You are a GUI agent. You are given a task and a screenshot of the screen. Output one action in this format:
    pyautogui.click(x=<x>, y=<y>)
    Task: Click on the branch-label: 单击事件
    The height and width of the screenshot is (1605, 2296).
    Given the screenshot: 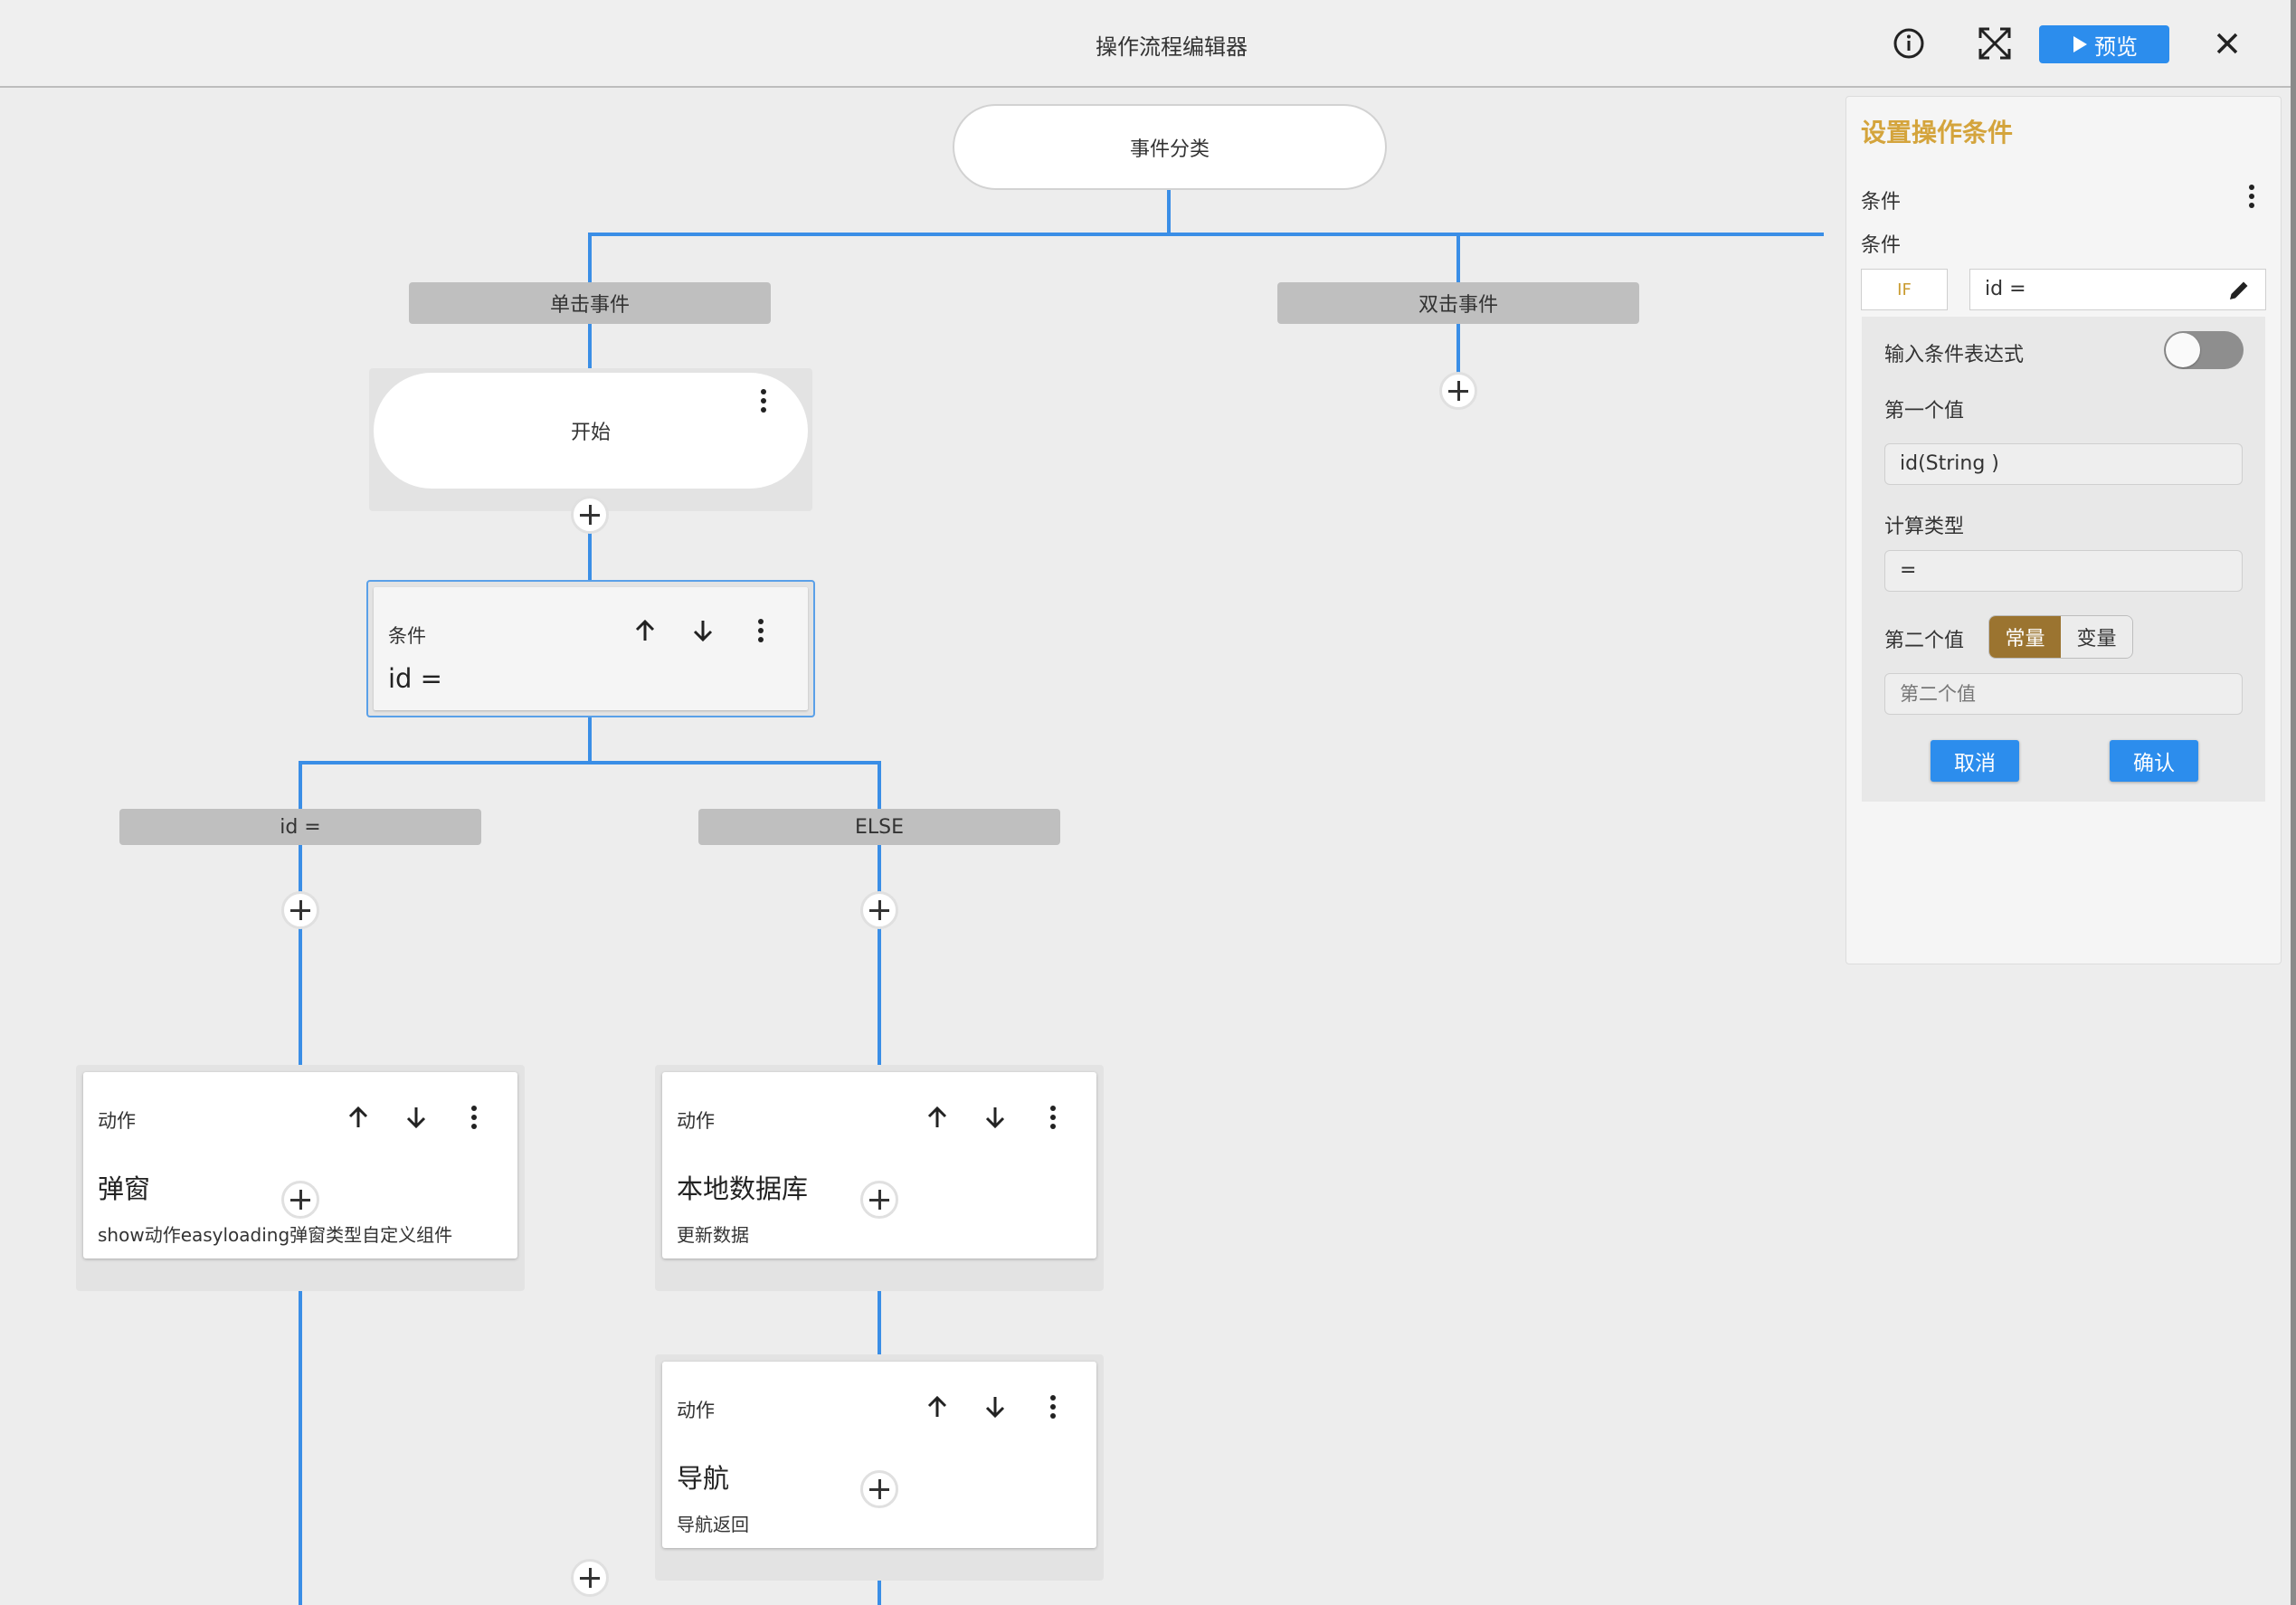 What is the action you would take?
    pyautogui.click(x=589, y=305)
    